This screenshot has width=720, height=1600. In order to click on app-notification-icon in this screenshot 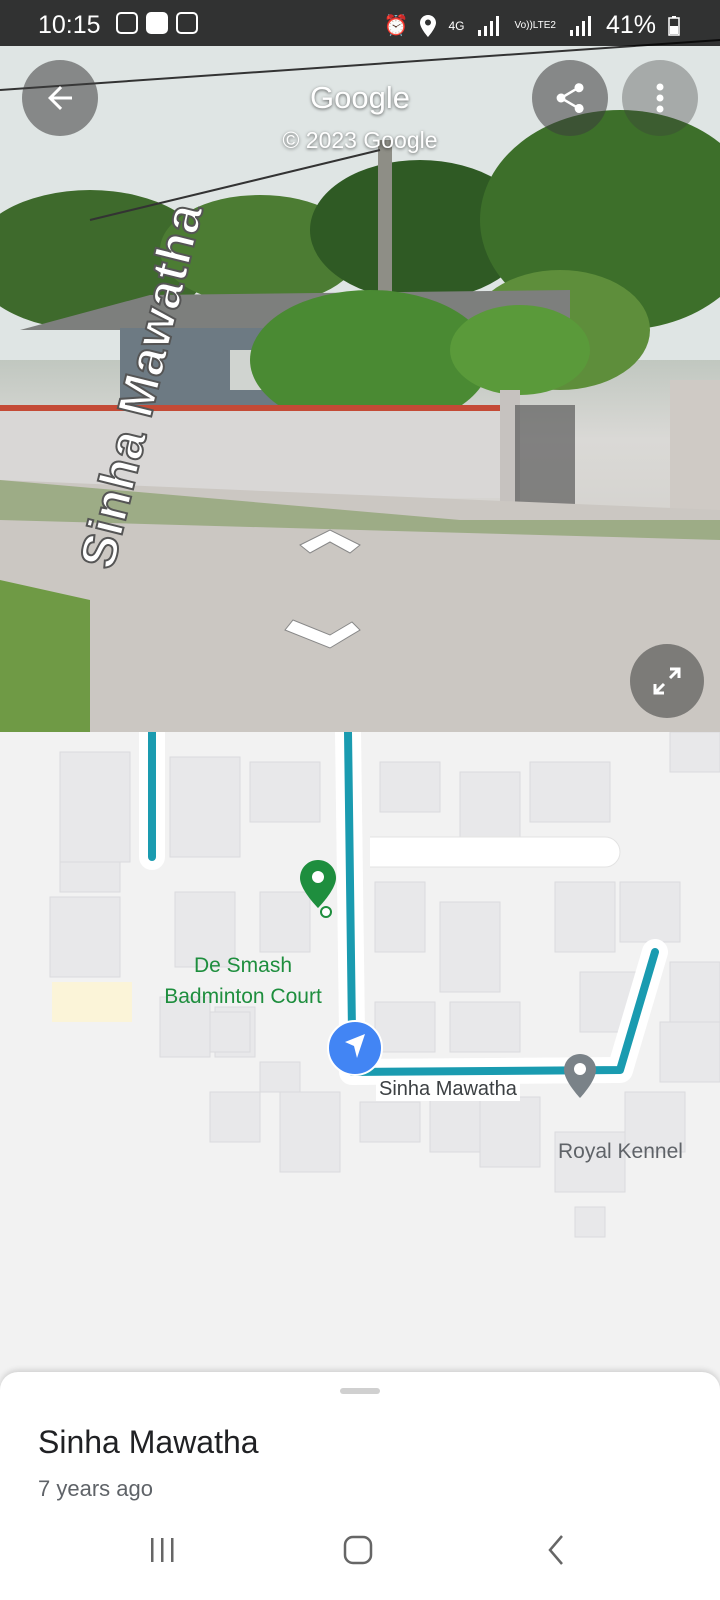, I will do `click(187, 23)`.